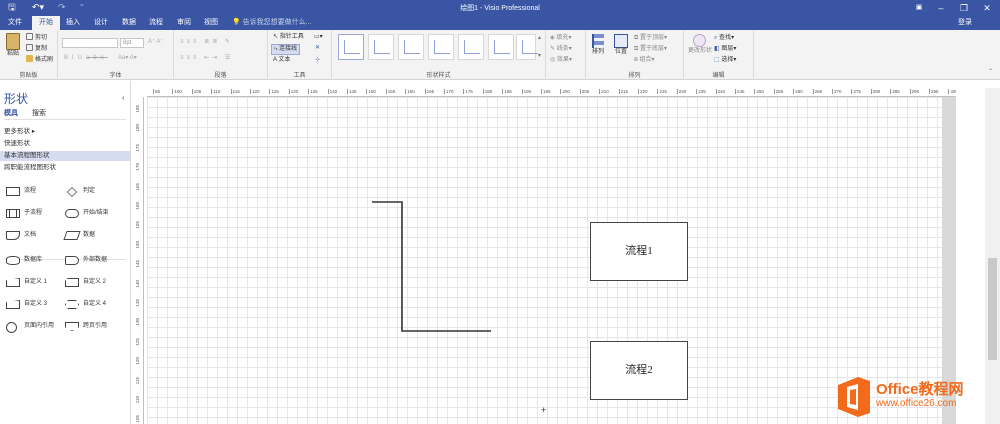  I want to click on ruler-tick-label: 200, so click(565, 91).